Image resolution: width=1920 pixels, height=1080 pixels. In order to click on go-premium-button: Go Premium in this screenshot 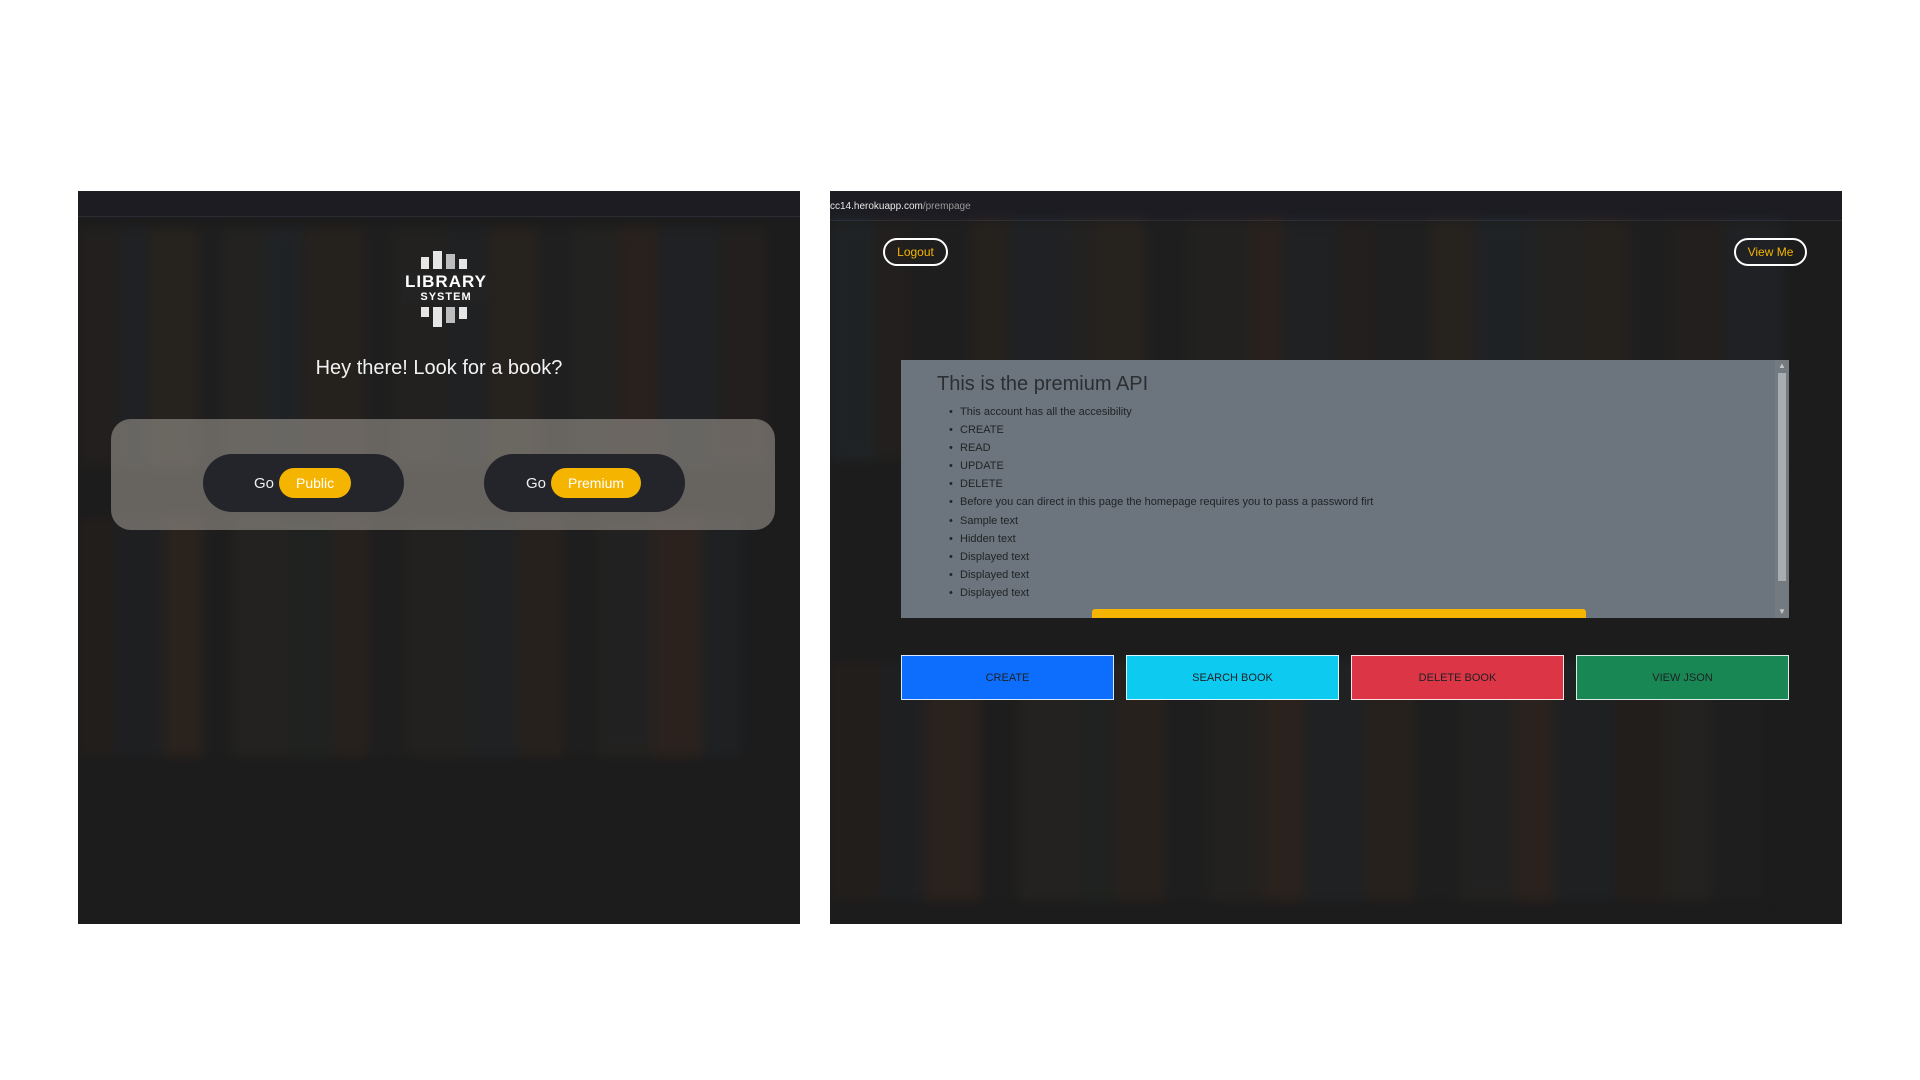, I will do `click(584, 483)`.